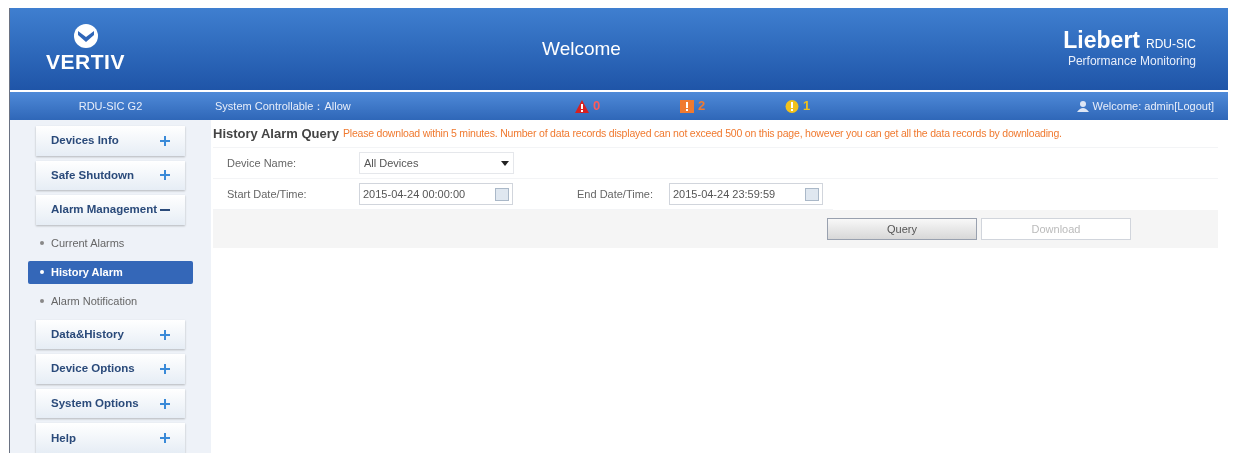 The height and width of the screenshot is (453, 1234). Describe the element at coordinates (1171, 44) in the screenshot. I see `product-model: RDU-SIC` at that location.